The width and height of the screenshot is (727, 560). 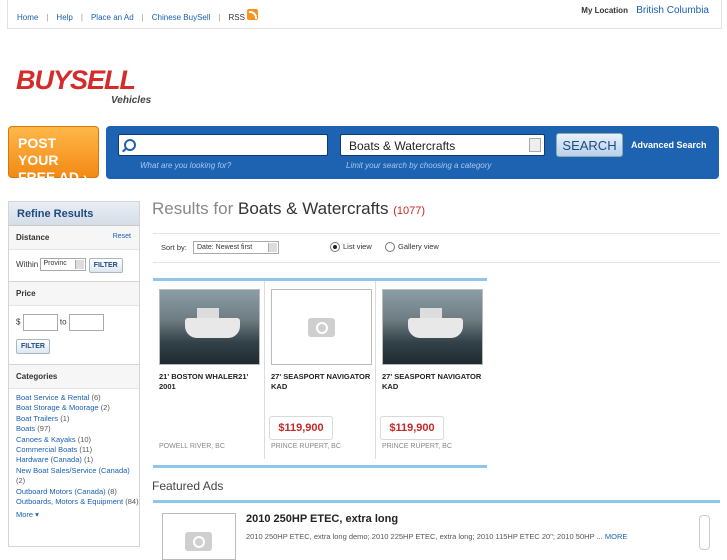 I want to click on gallery-view-option: Gallery view, so click(x=412, y=247).